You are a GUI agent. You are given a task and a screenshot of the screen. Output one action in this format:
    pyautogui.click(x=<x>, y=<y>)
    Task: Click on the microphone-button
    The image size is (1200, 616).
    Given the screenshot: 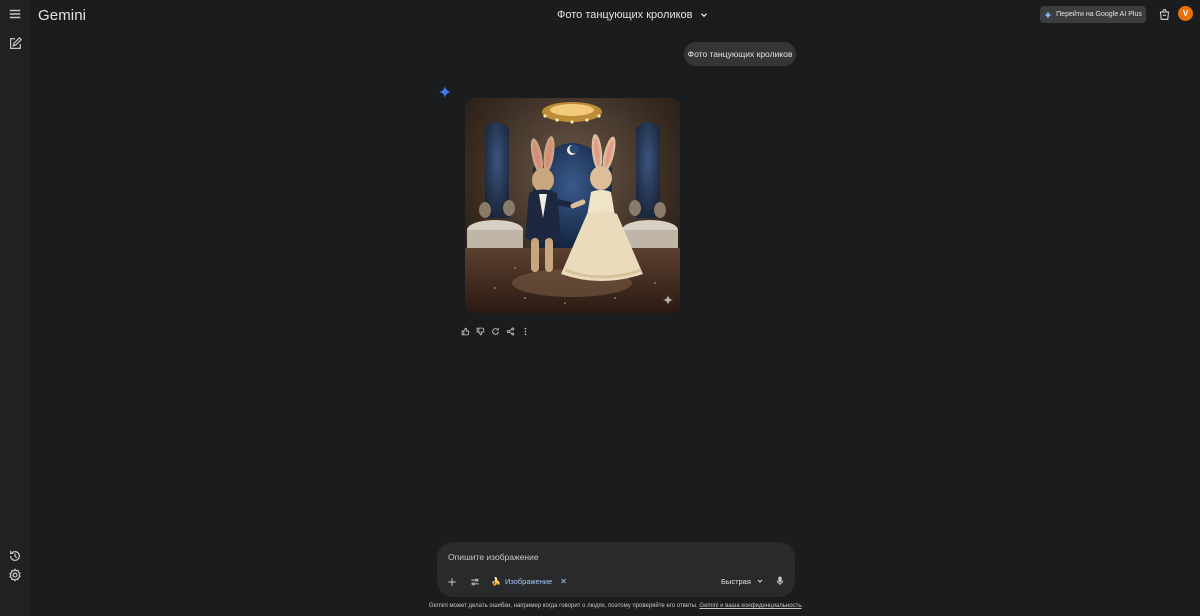 What is the action you would take?
    pyautogui.click(x=780, y=581)
    